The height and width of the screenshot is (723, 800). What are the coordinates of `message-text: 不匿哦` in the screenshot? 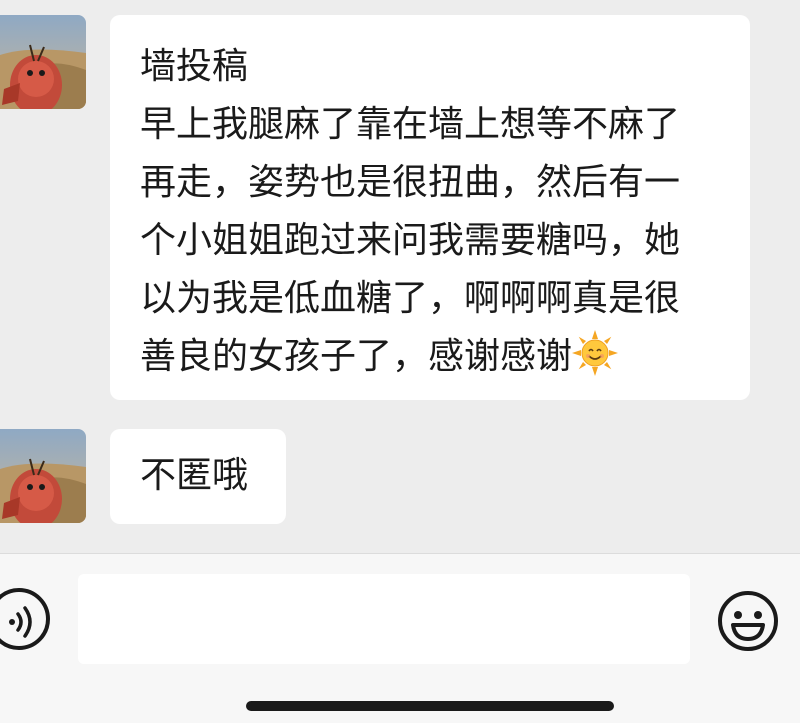 It's located at (194, 475).